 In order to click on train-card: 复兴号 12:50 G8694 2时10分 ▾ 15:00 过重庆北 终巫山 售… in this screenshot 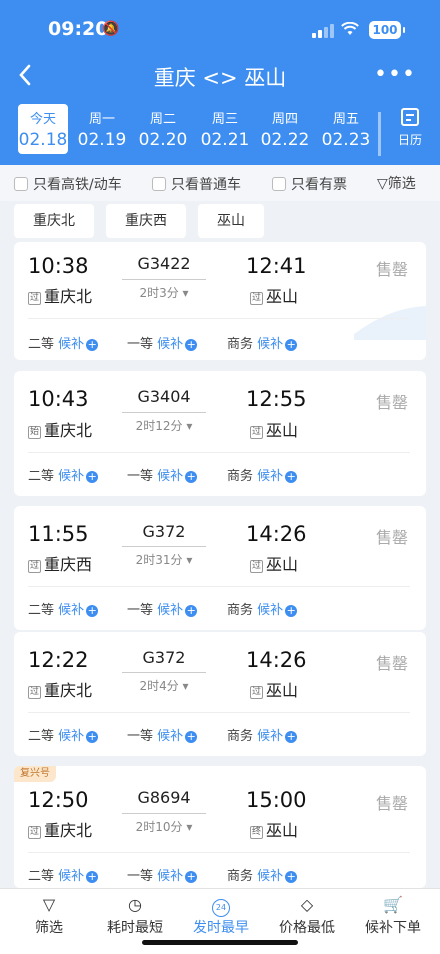, I will do `click(220, 827)`.